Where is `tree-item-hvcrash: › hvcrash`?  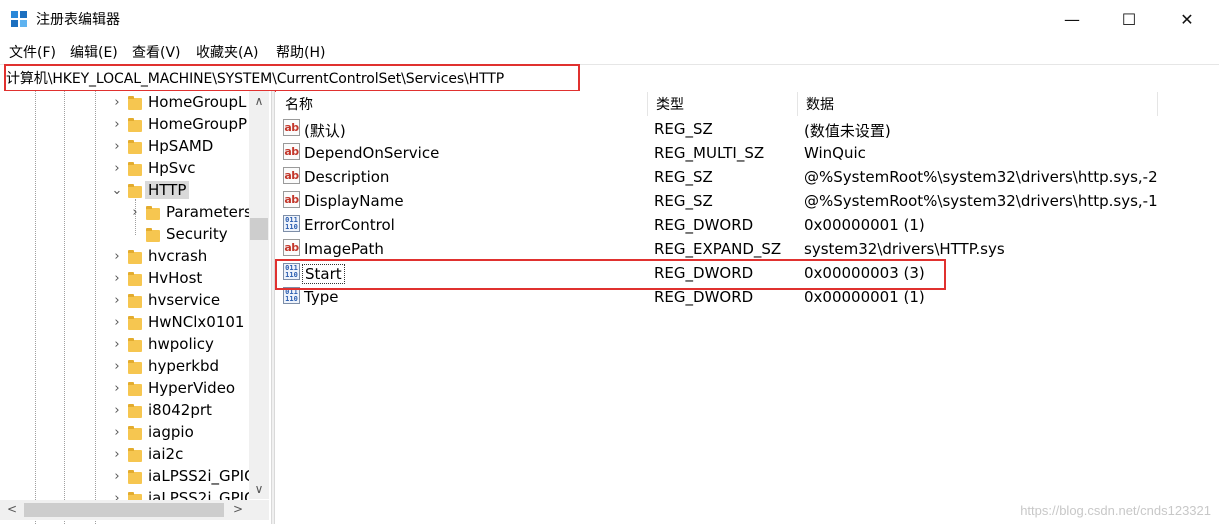
tree-item-hvcrash: › hvcrash is located at coordinates (158, 256).